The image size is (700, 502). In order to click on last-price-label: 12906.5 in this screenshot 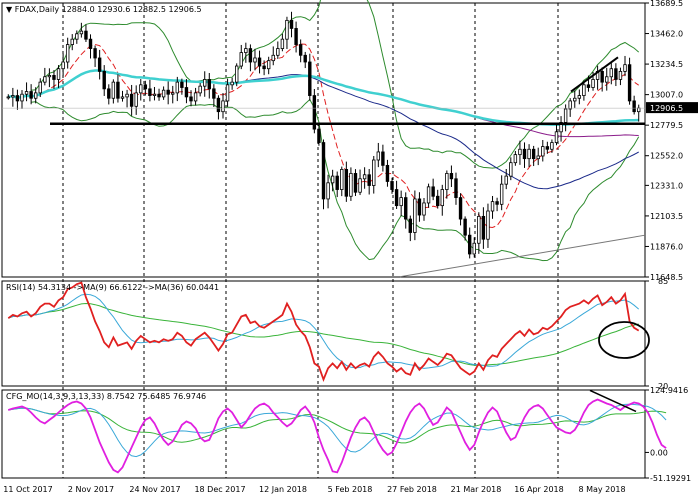, I will do `click(666, 108)`.